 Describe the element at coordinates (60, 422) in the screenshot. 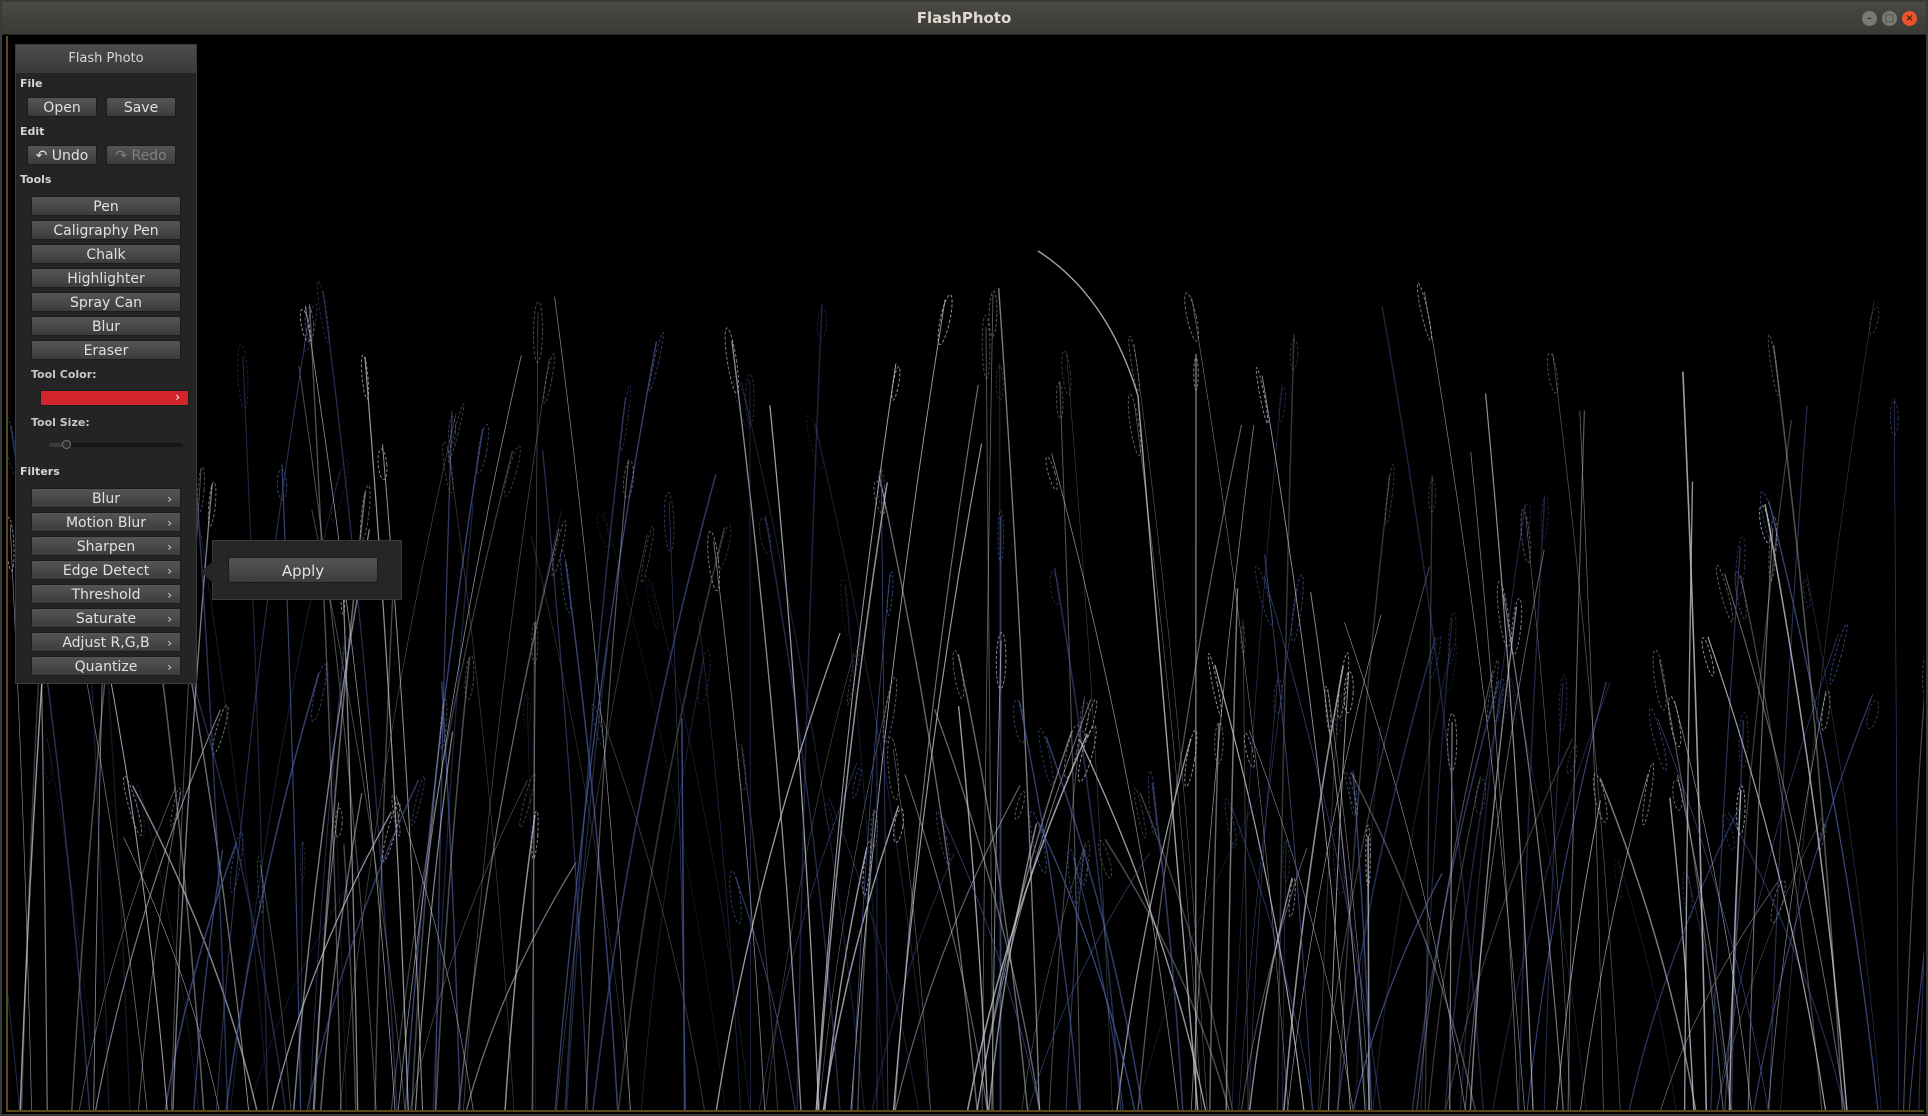

I see `tool-size-label: Tool Size:` at that location.